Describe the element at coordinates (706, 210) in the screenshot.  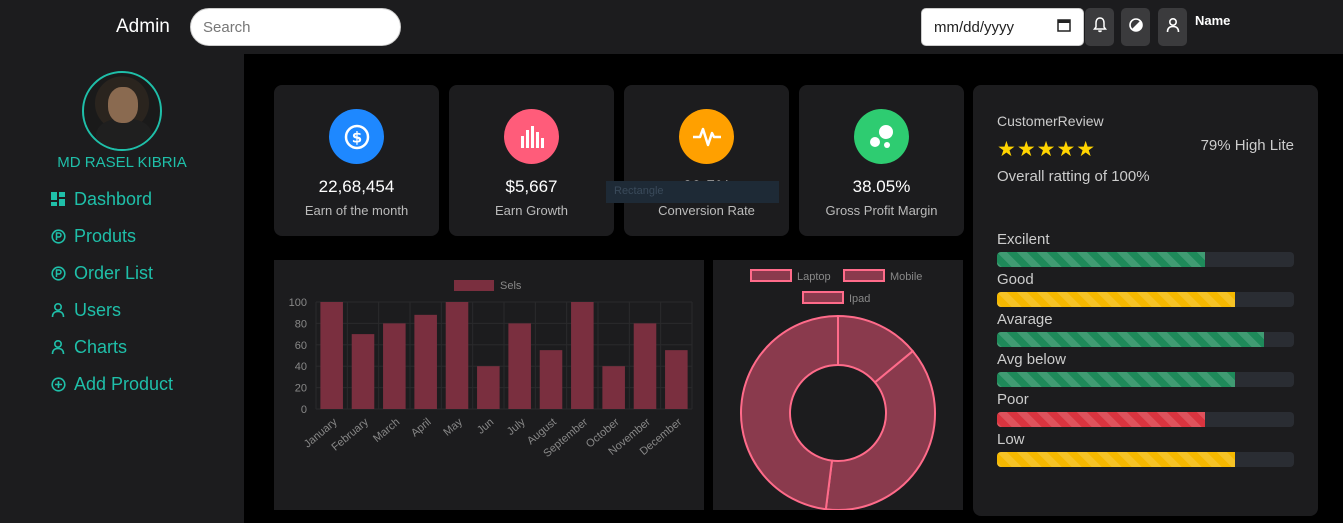
I see `stat-label: Conversion Rate` at that location.